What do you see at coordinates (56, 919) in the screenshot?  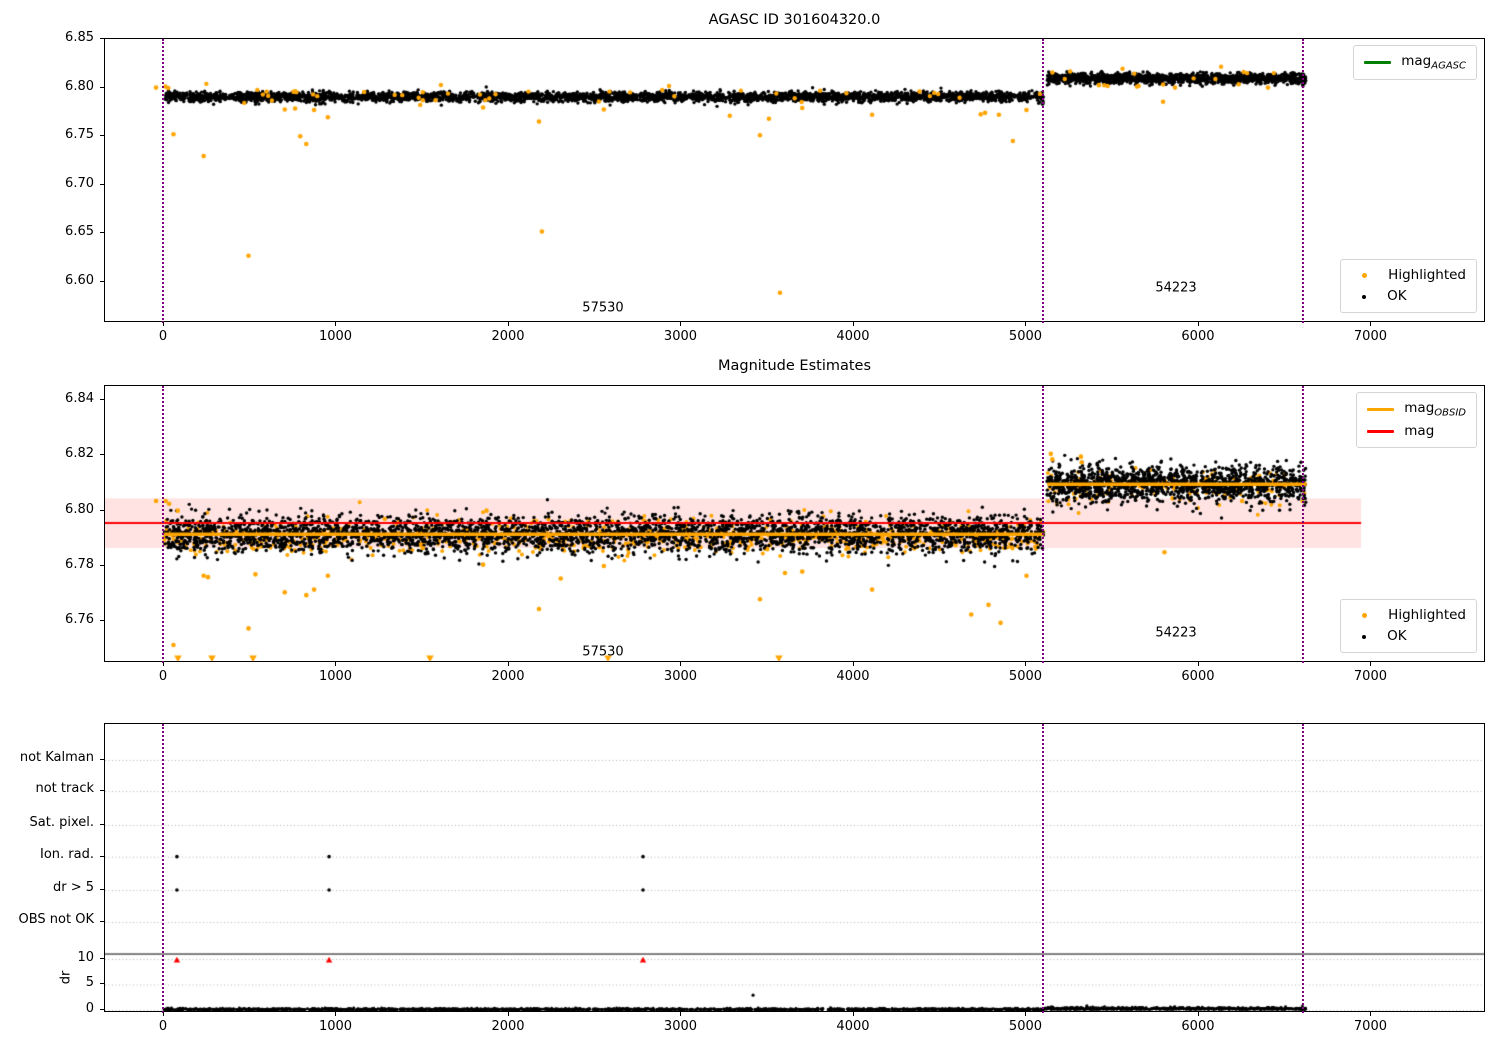 I see `flag-category-label: OBS not OK` at bounding box center [56, 919].